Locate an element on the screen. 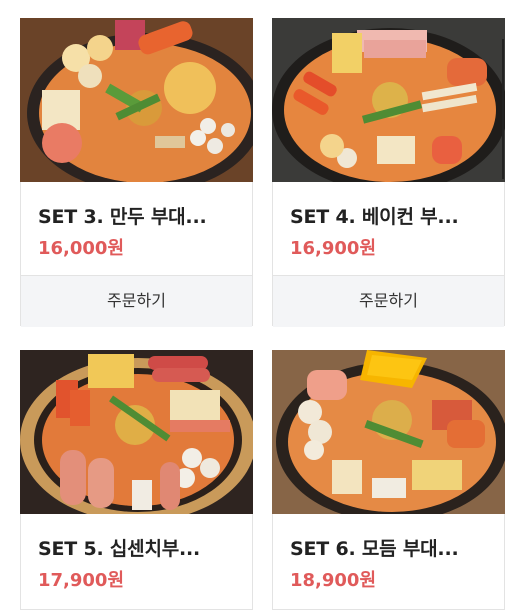  product-image-set6 is located at coordinates (388, 432).